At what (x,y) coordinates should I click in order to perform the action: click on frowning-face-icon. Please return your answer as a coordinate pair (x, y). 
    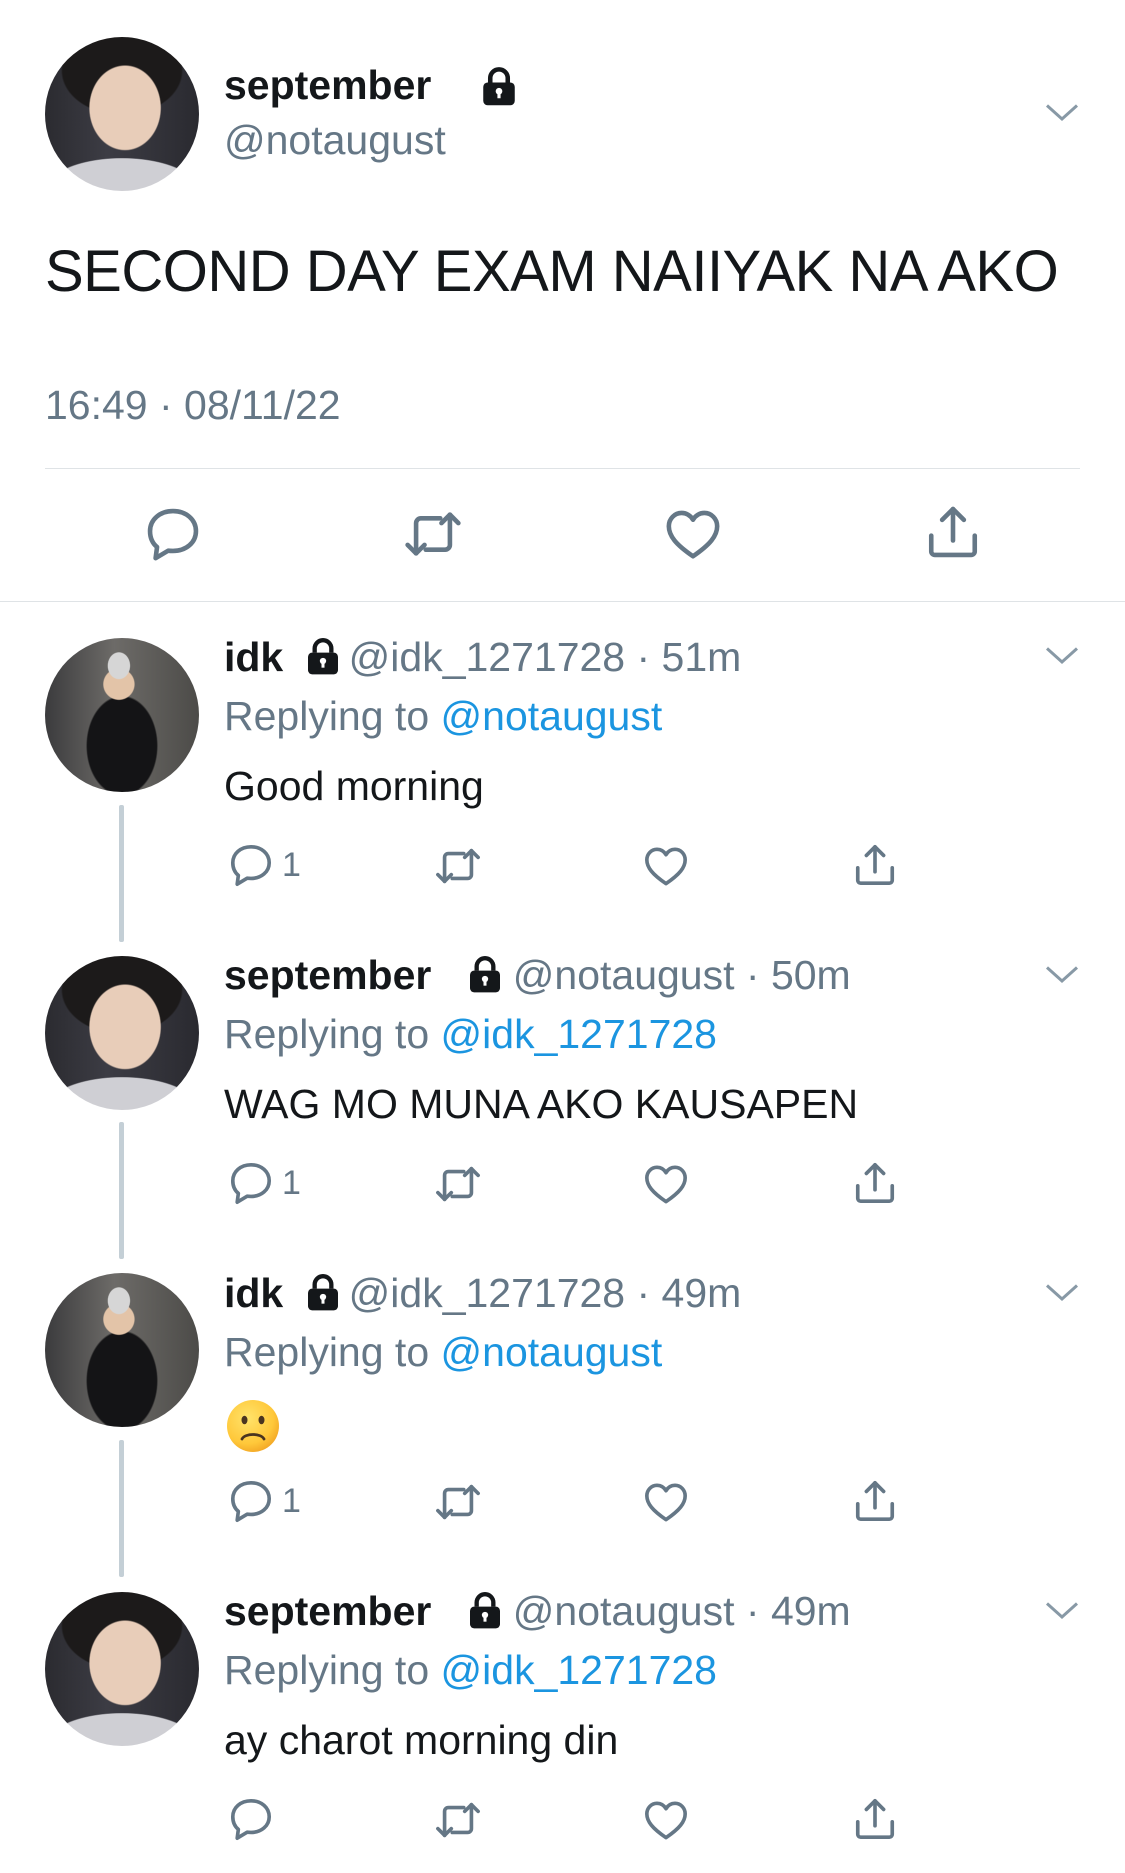
    Looking at the image, I should click on (253, 1426).